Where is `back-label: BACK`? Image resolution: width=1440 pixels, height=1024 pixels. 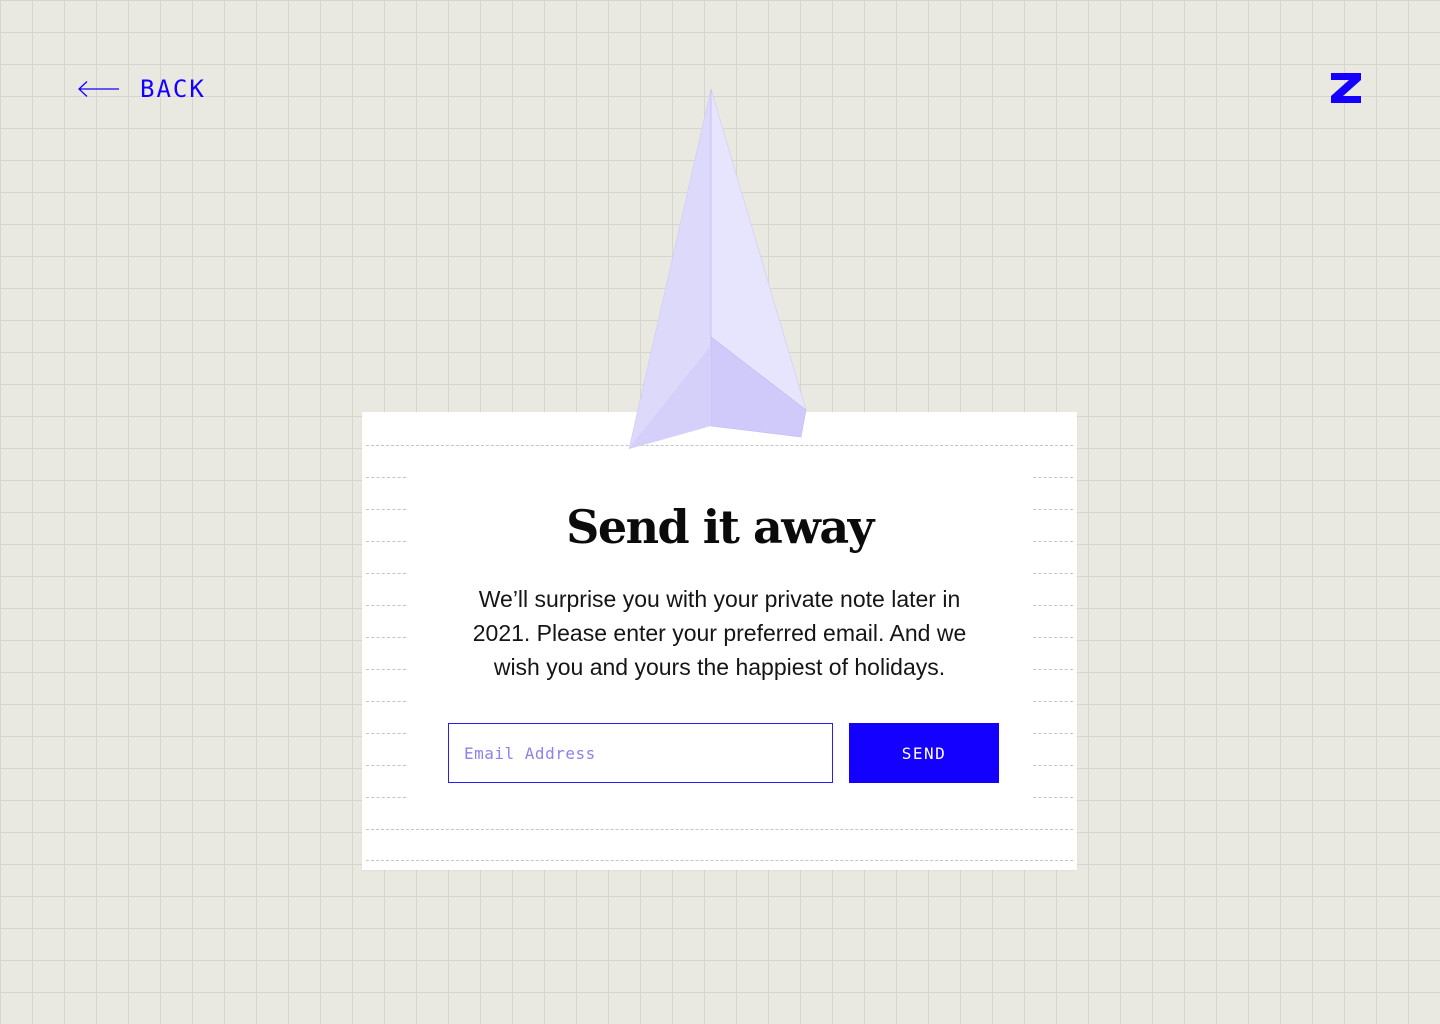
back-label: BACK is located at coordinates (173, 89).